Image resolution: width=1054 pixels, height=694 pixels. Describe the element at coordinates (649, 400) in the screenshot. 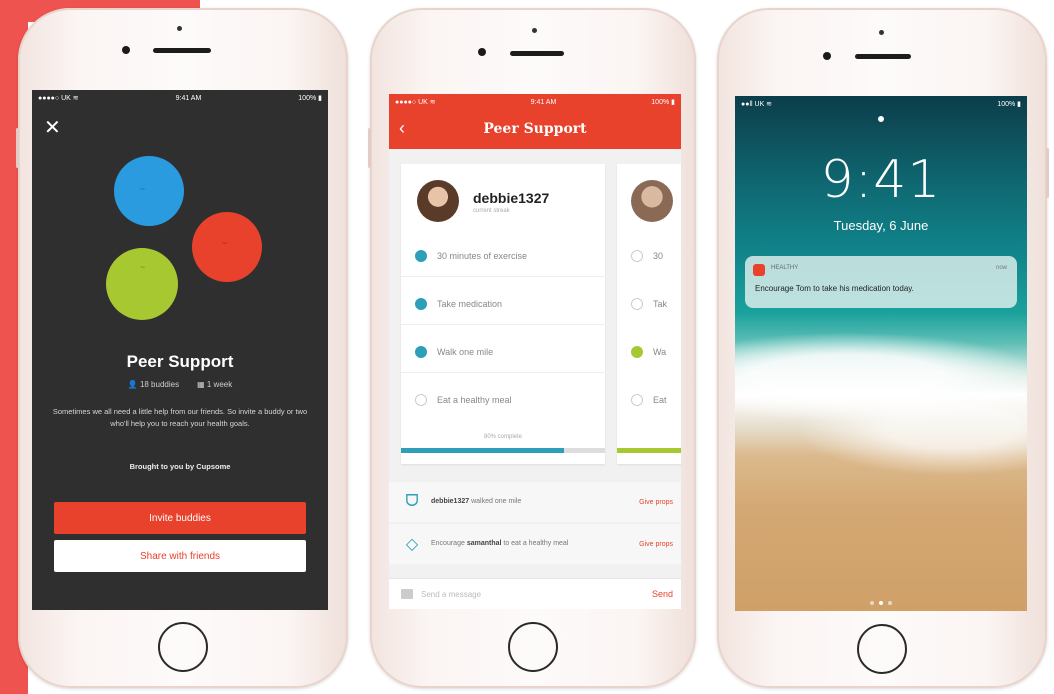

I see `task-item: Eat` at that location.